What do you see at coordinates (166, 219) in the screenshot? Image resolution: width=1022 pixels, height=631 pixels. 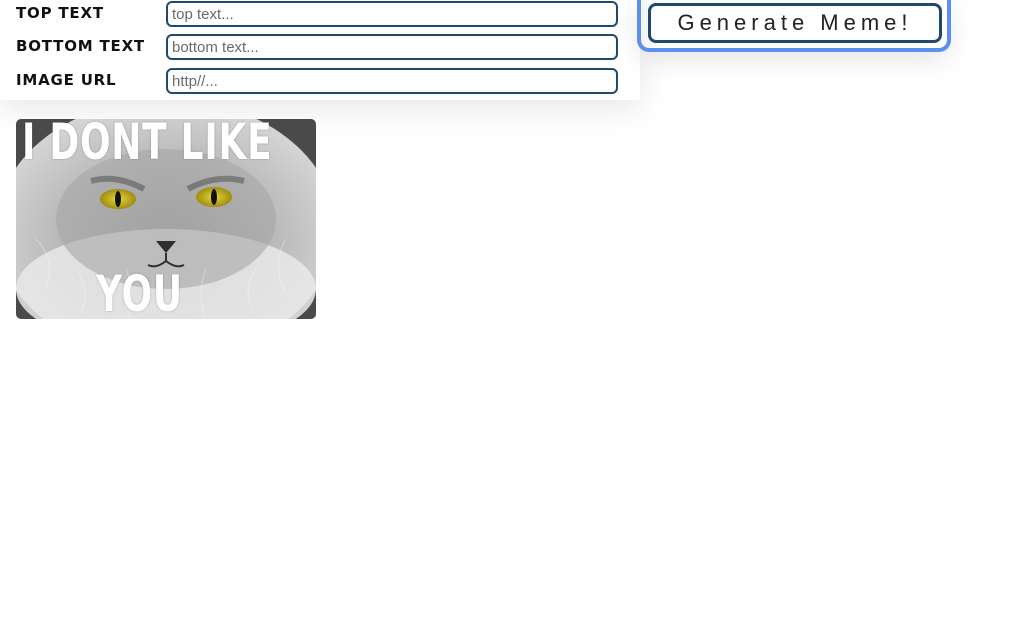 I see `meme-card: I DONT LIKE YOU` at bounding box center [166, 219].